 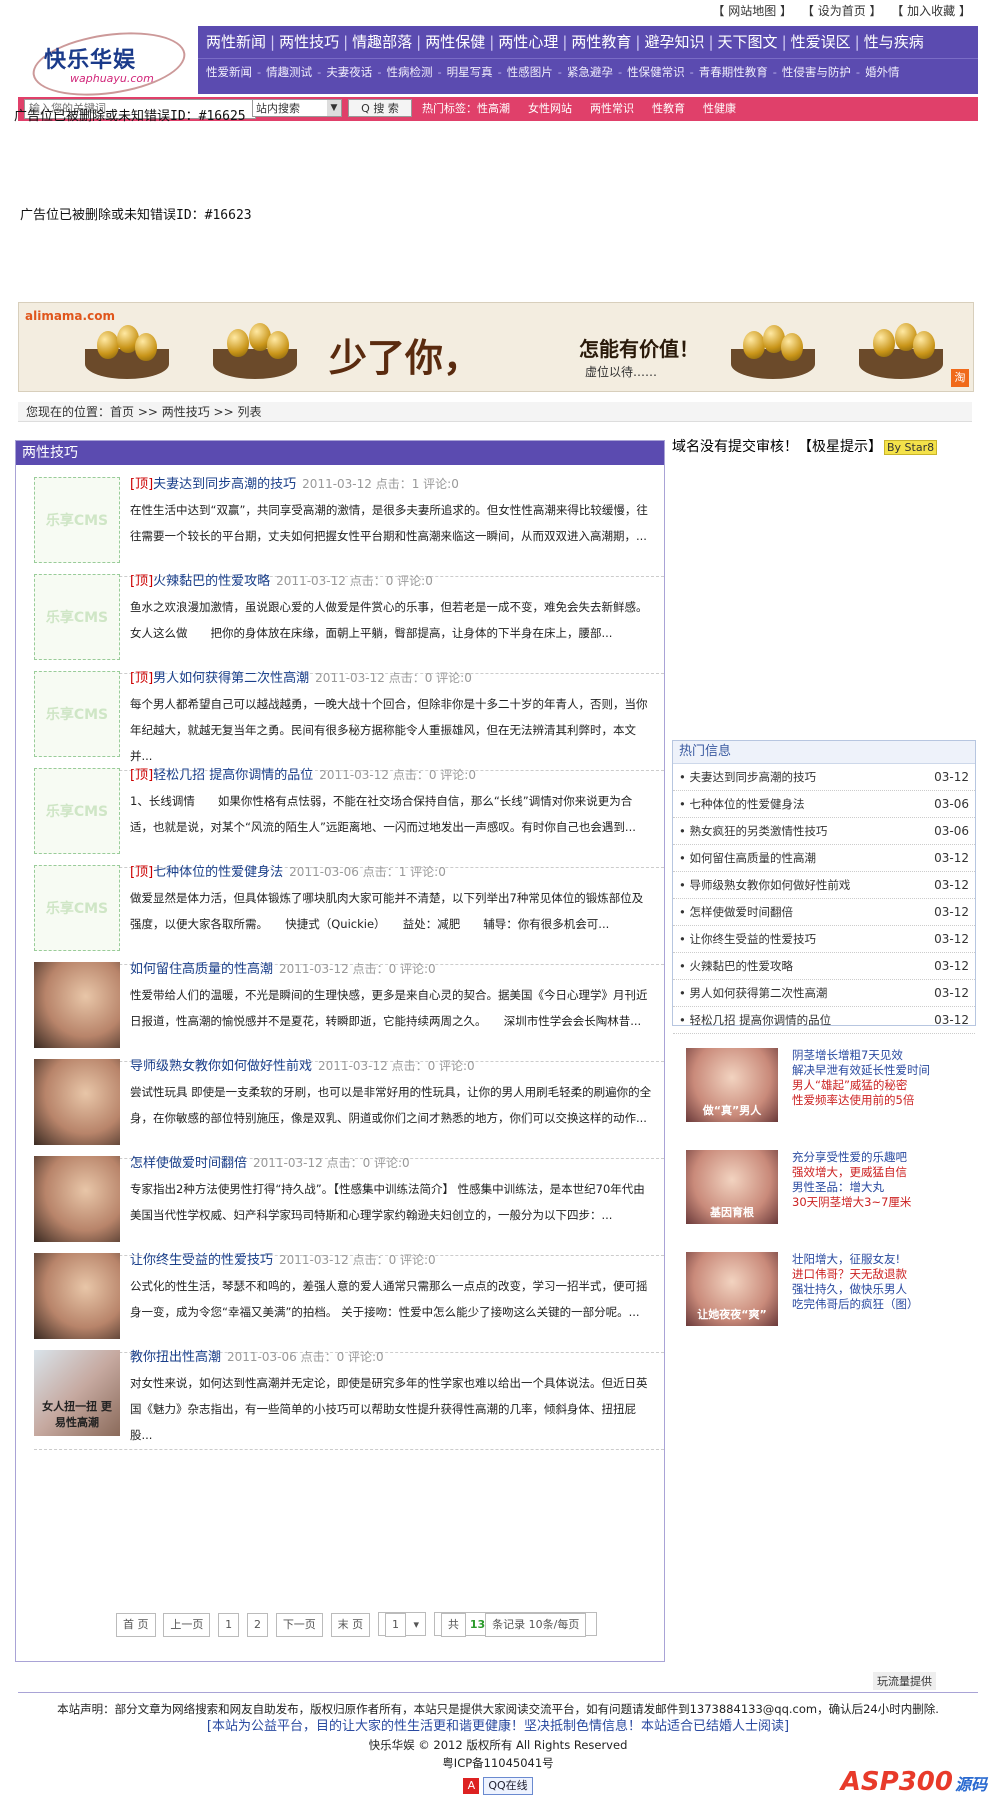 What do you see at coordinates (732, 1187) in the screenshot?
I see `promo-image: 基因育根` at bounding box center [732, 1187].